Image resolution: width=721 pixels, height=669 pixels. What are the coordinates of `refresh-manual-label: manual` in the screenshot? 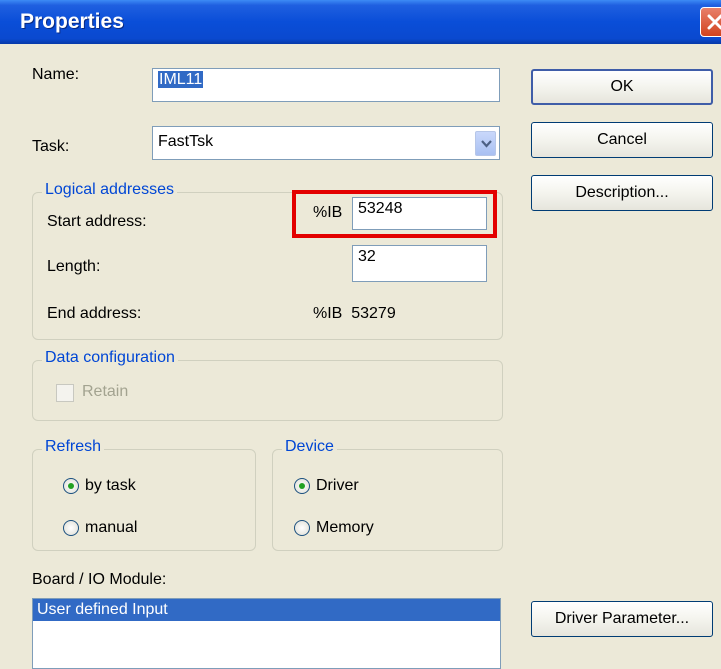 It's located at (111, 527).